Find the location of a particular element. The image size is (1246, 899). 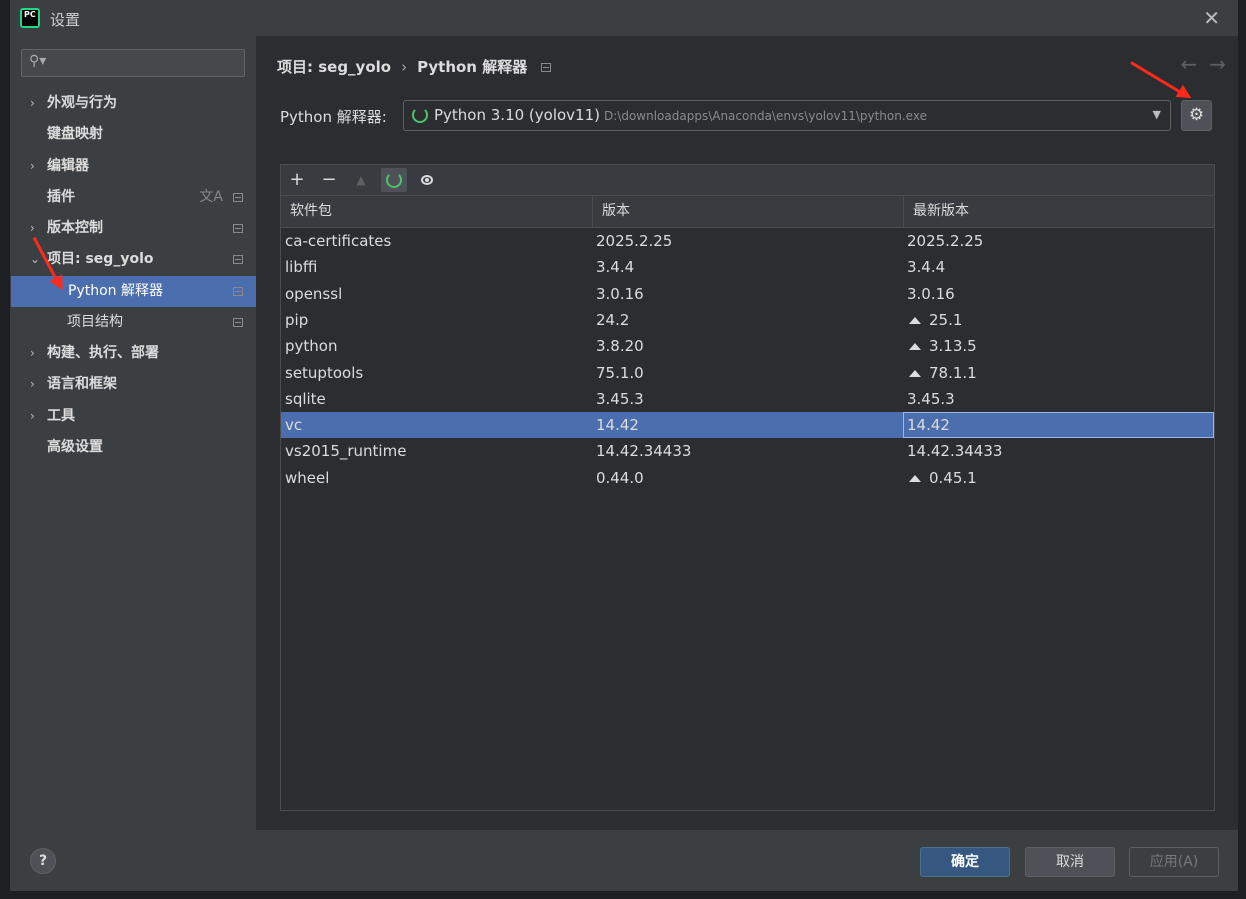

latest-version-text: 78.1.1 is located at coordinates (953, 372).